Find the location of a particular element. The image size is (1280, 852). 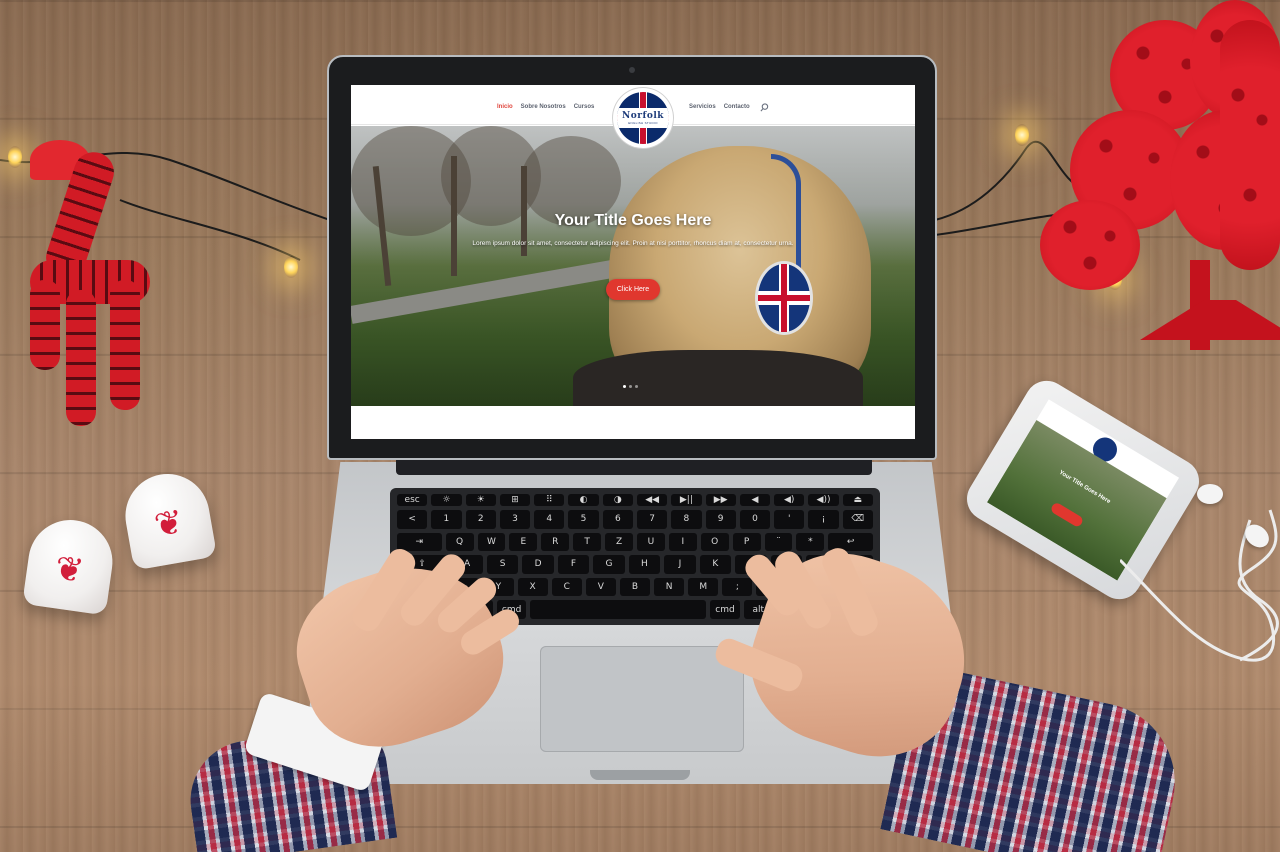

webcam-icon is located at coordinates (632, 70).